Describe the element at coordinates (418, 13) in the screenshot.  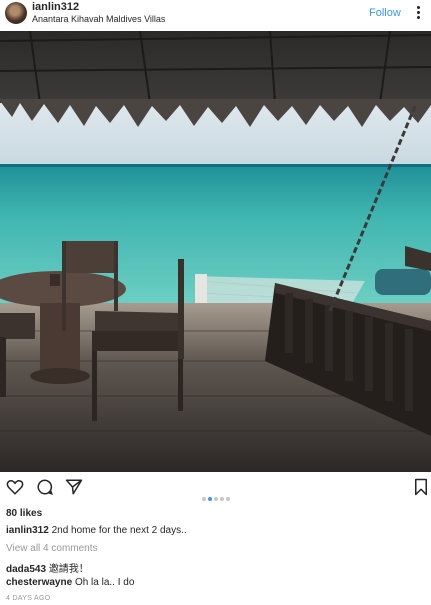
I see `more-options-icon` at that location.